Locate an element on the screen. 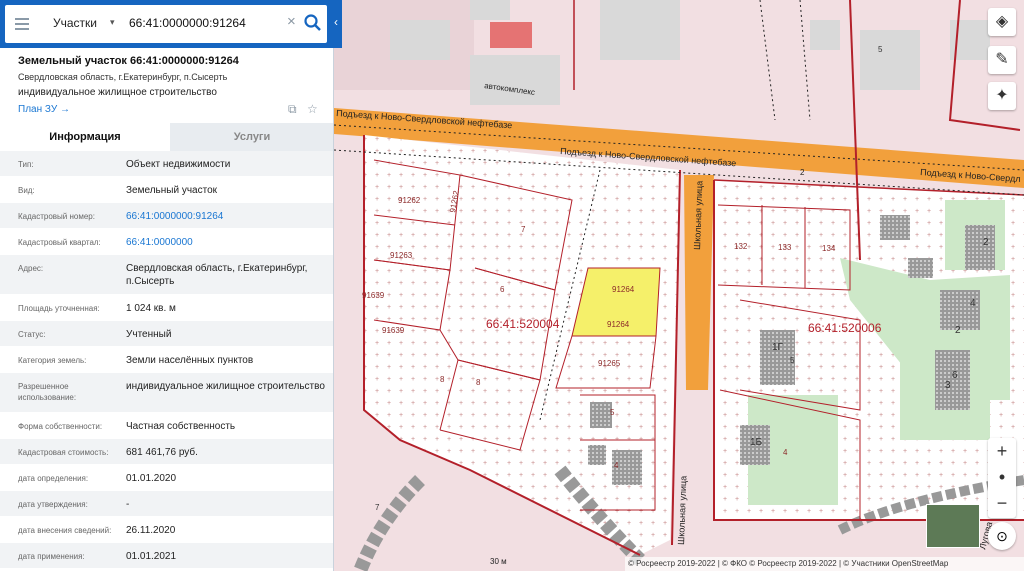 This screenshot has height=571, width=1024. info-row: дата определения: 01.01.2020 is located at coordinates (166, 478).